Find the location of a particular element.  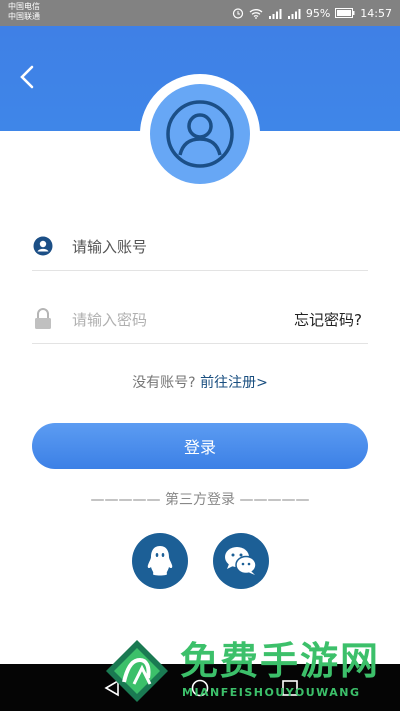

account-field: 请输入账号 is located at coordinates (200, 246).